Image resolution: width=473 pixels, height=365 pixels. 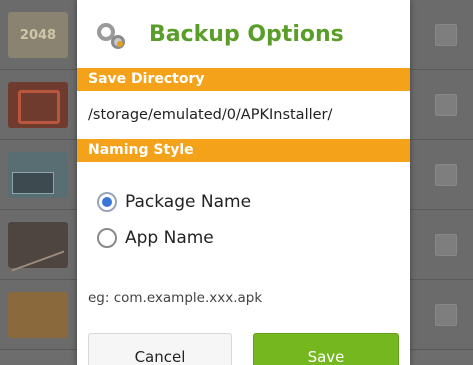 What do you see at coordinates (243, 115) in the screenshot?
I see `save-directory-path: /storage/emulated/0/APKInstaller/` at bounding box center [243, 115].